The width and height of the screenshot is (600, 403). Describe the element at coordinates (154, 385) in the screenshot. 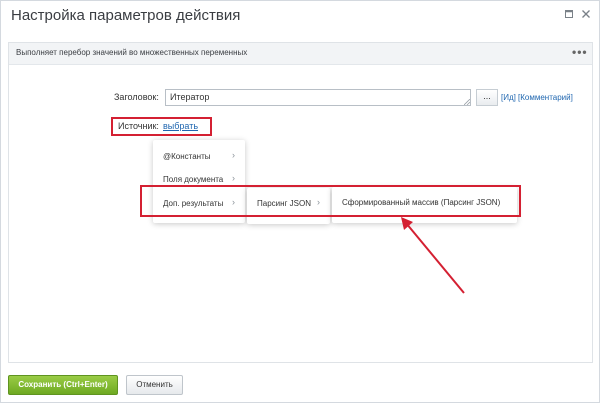

I see `cancel-button: Отменить` at that location.